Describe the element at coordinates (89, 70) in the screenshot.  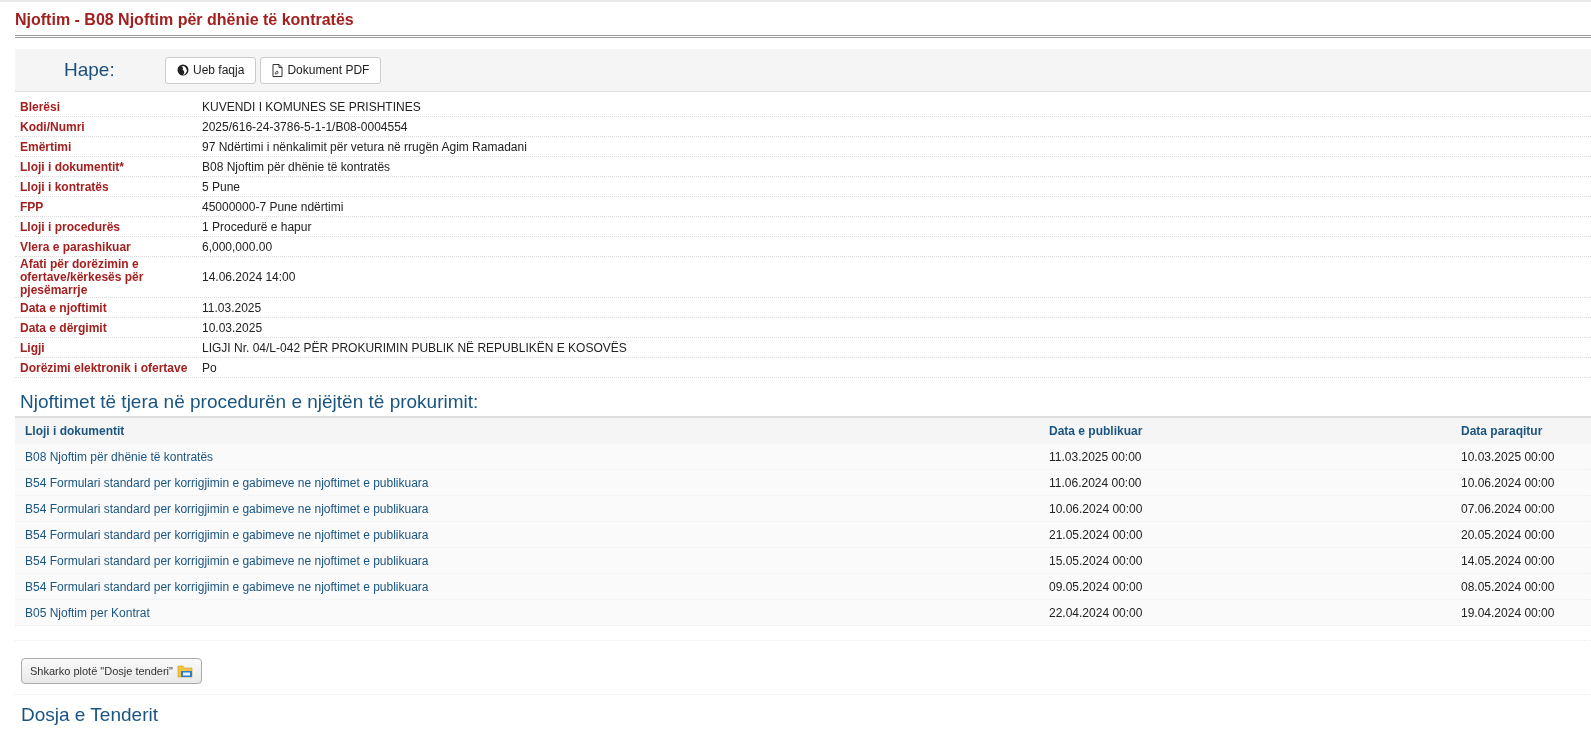
I see `open-label: Hape:` at that location.